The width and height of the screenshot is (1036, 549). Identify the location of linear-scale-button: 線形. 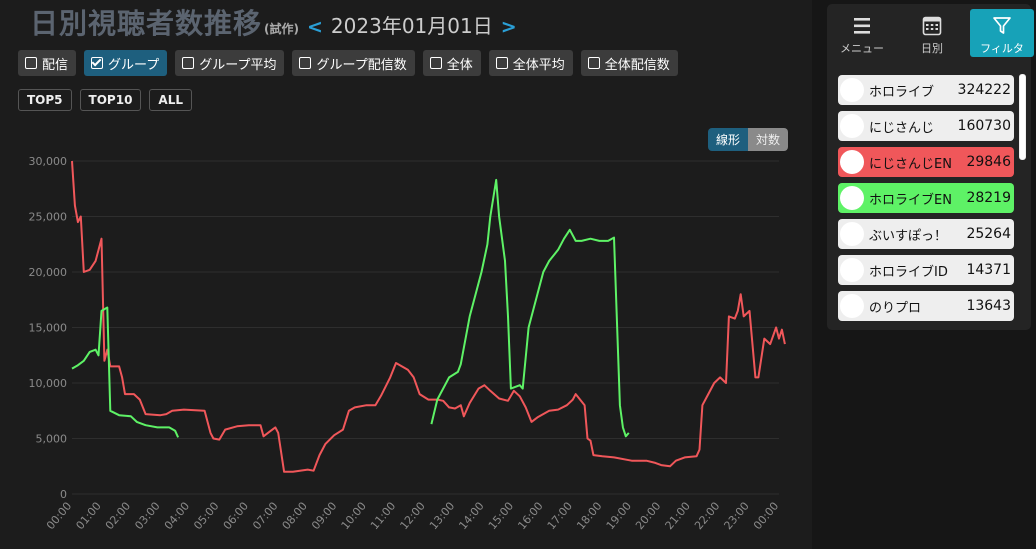
(728, 139).